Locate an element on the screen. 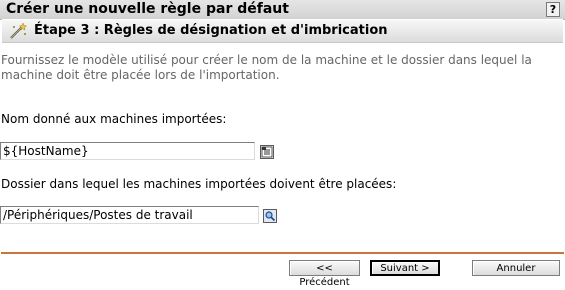 The width and height of the screenshot is (565, 290). magnifier-icon is located at coordinates (270, 216).